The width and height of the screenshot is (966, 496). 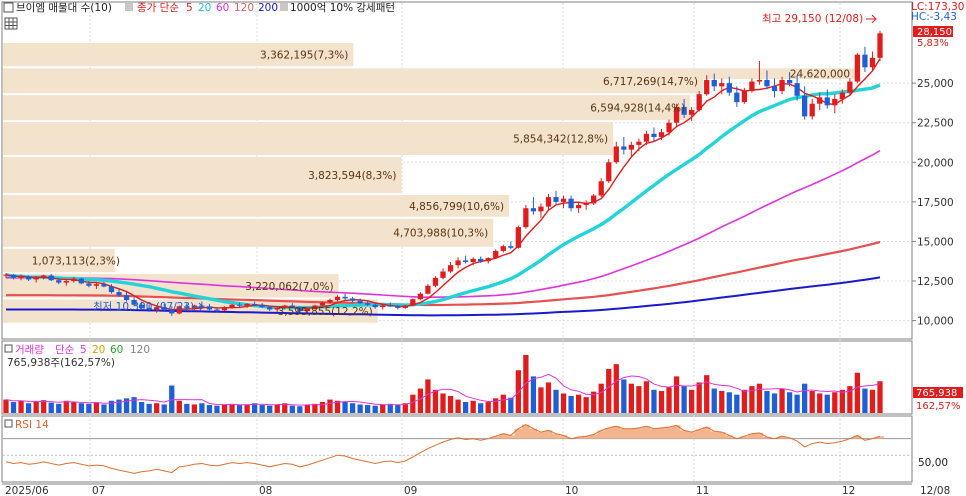 What do you see at coordinates (8, 348) in the screenshot?
I see `volume-legend-icon` at bounding box center [8, 348].